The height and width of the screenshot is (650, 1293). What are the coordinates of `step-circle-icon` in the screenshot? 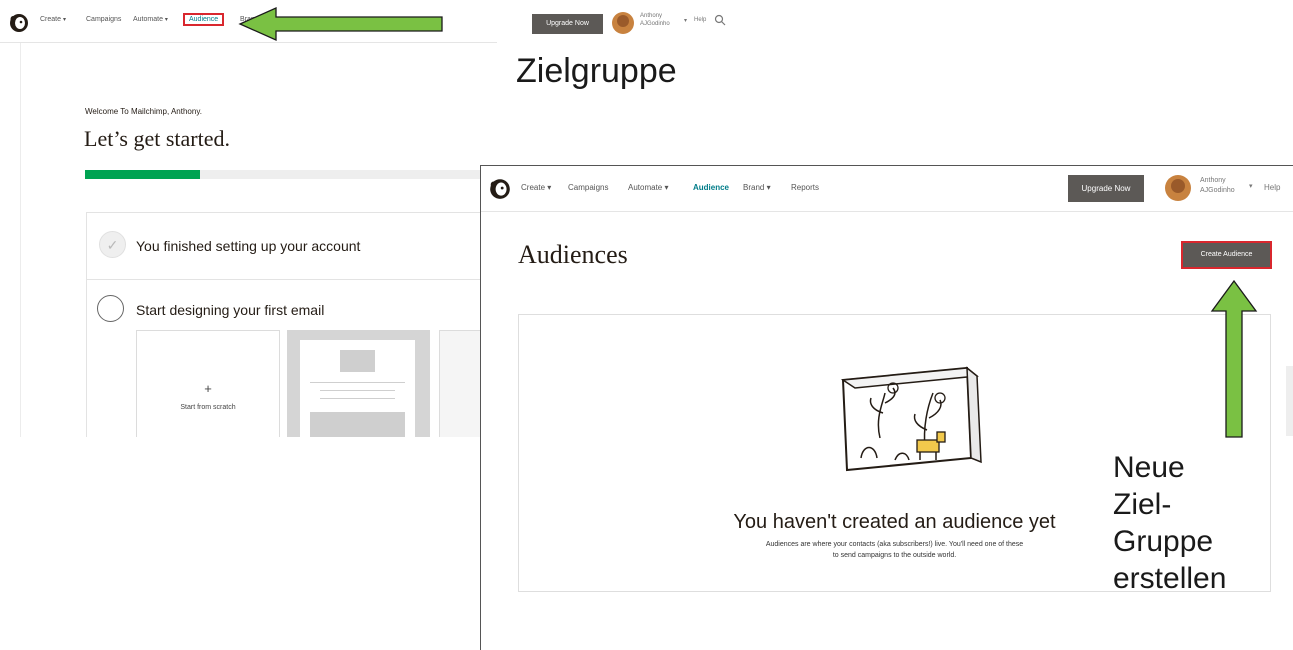 It's located at (110, 308).